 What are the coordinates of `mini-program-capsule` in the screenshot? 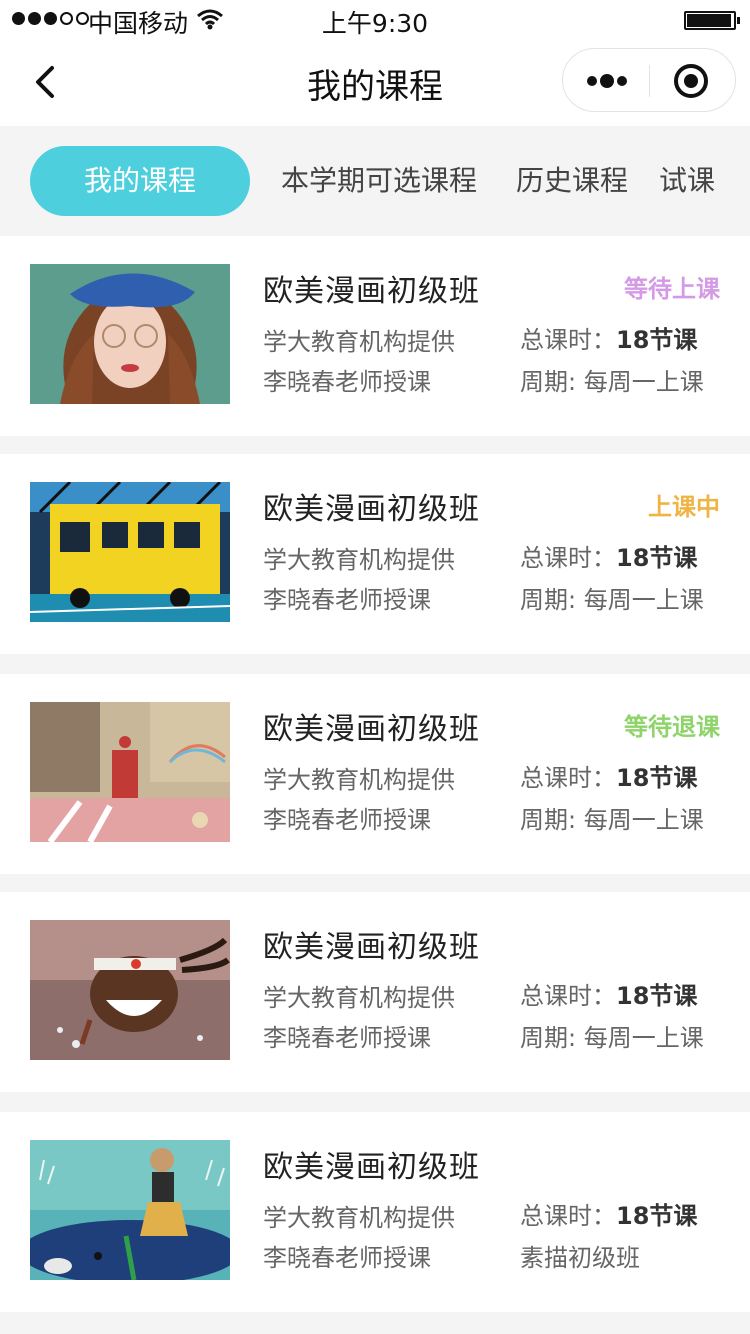 It's located at (649, 80).